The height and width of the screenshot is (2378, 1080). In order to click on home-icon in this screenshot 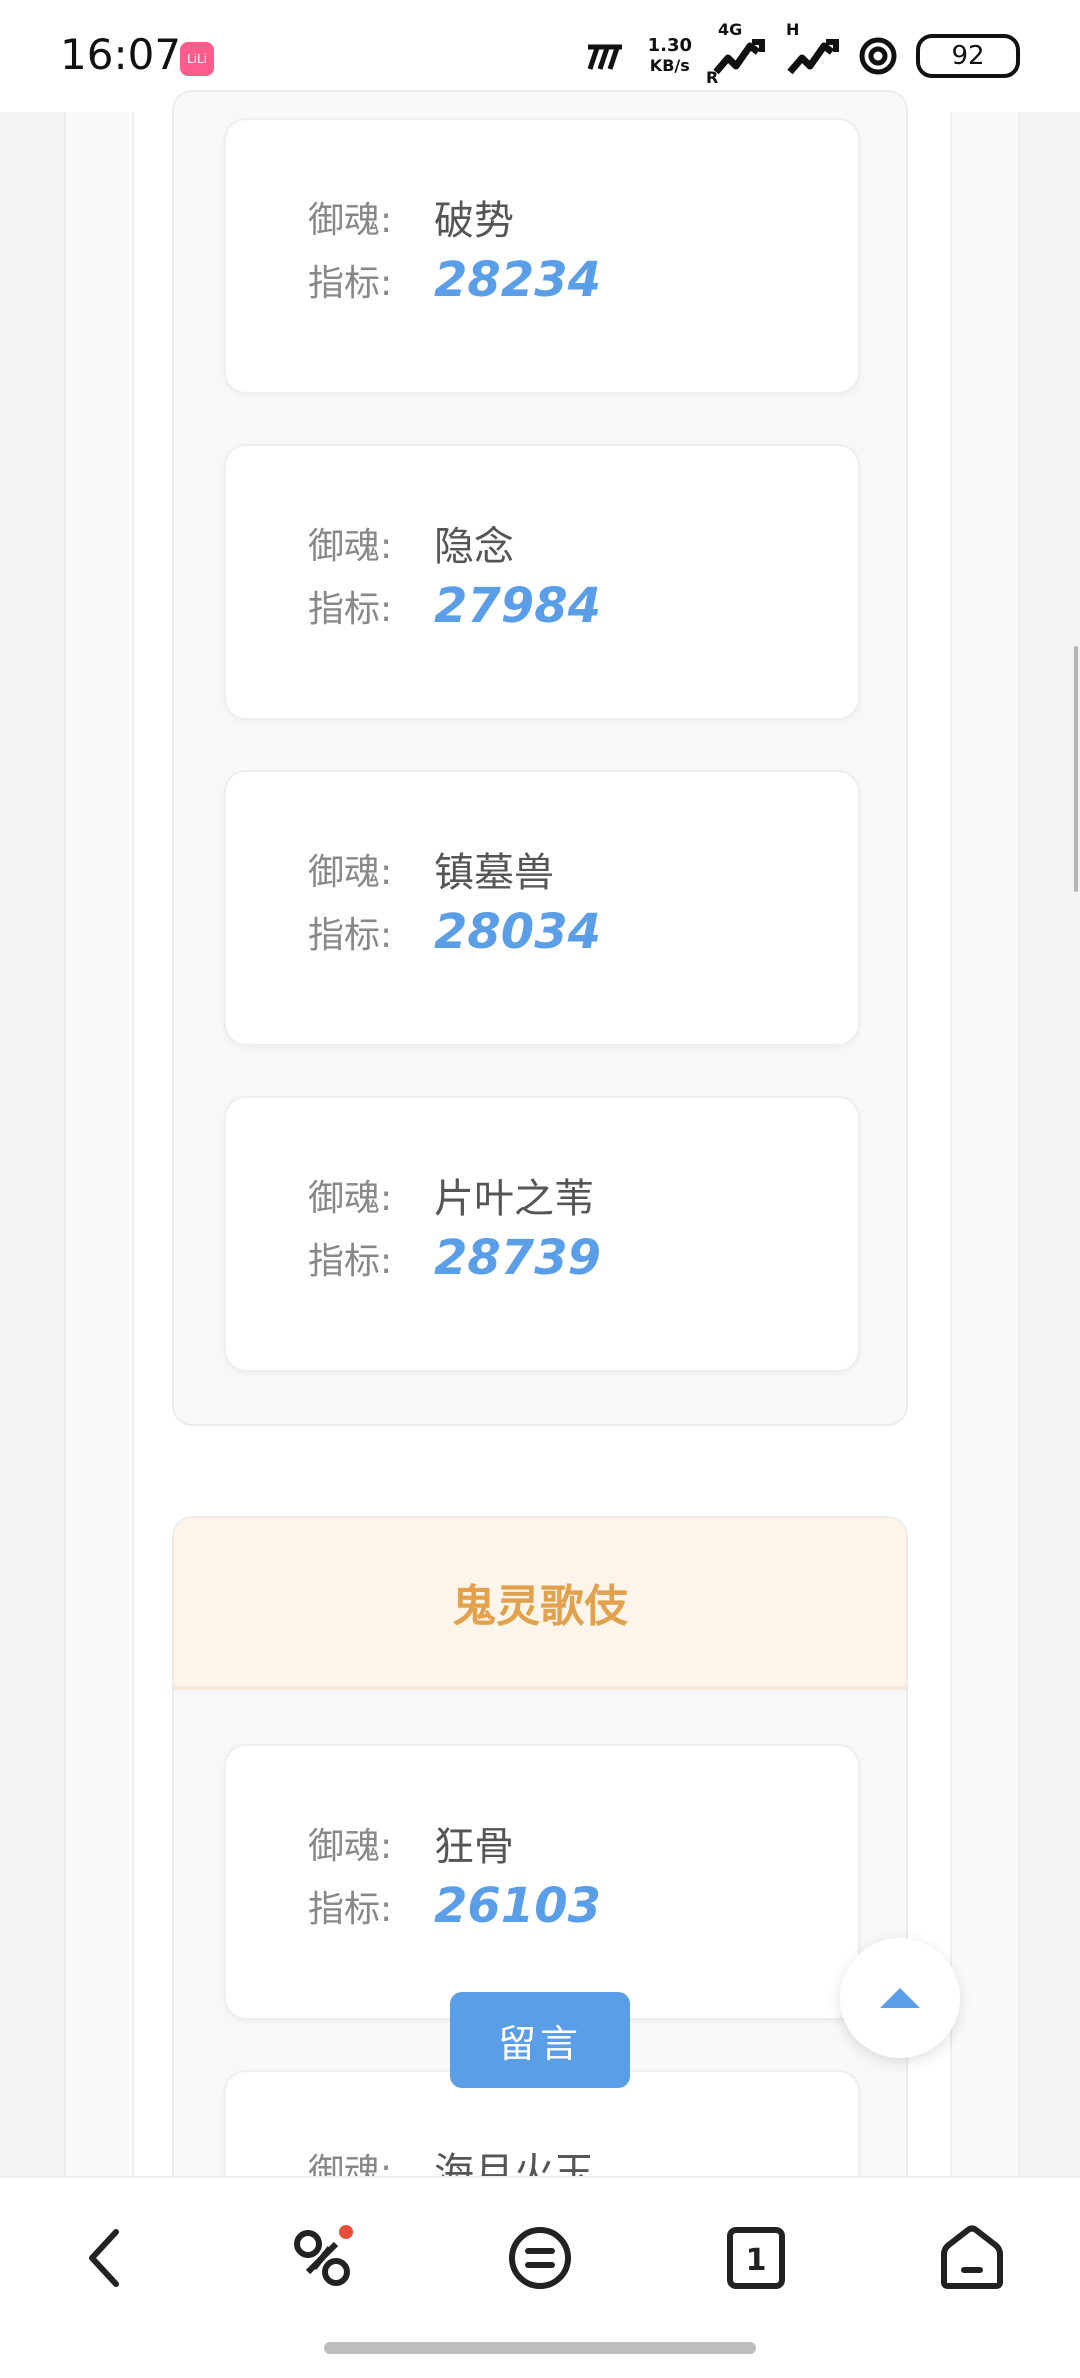, I will do `click(972, 2257)`.